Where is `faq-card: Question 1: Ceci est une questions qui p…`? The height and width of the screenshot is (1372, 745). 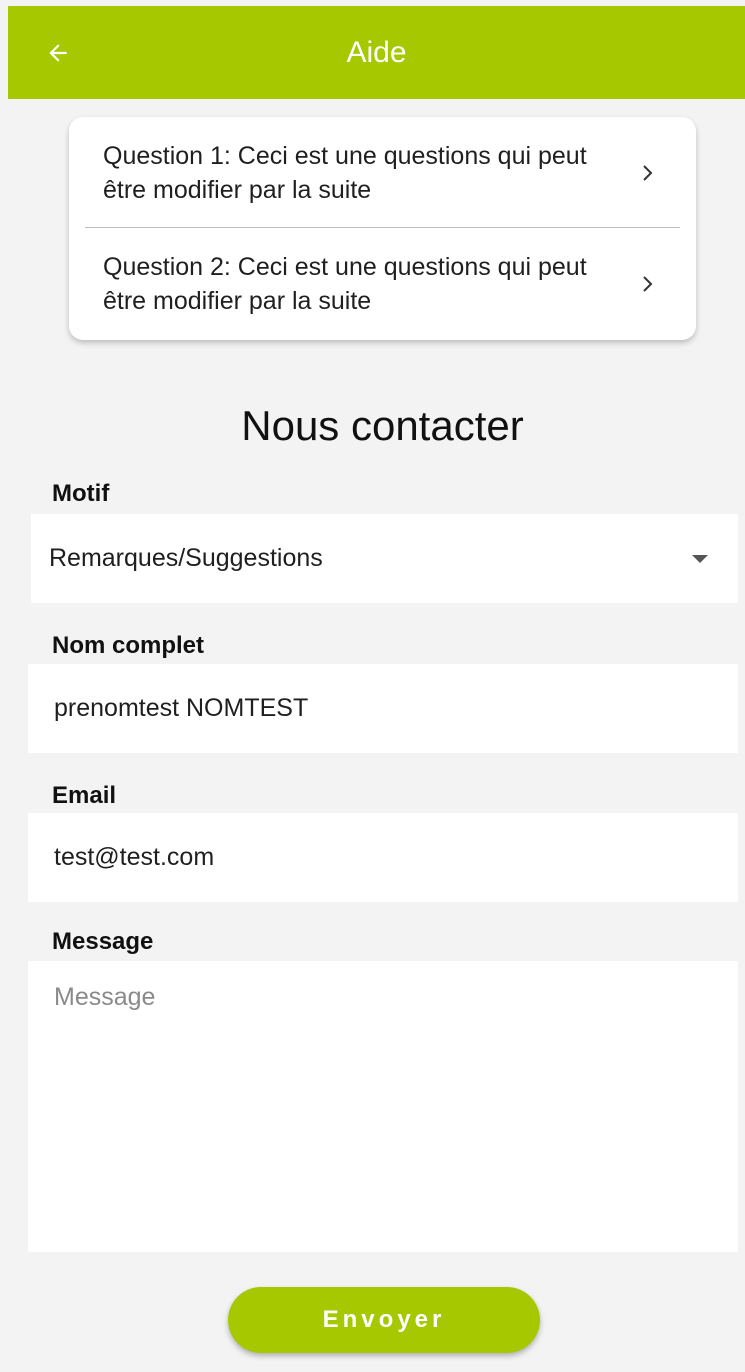 faq-card: Question 1: Ceci est une questions qui p… is located at coordinates (382, 228).